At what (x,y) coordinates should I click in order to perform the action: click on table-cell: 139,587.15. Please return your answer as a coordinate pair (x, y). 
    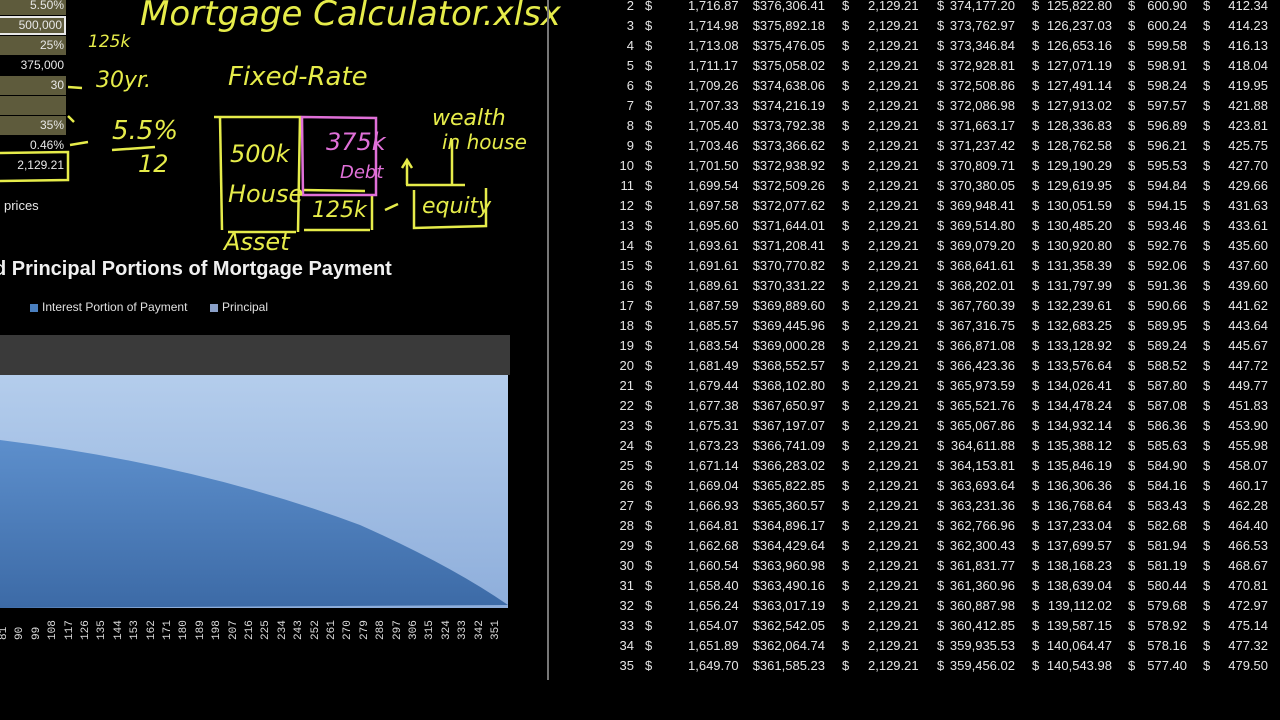
    Looking at the image, I should click on (1076, 626).